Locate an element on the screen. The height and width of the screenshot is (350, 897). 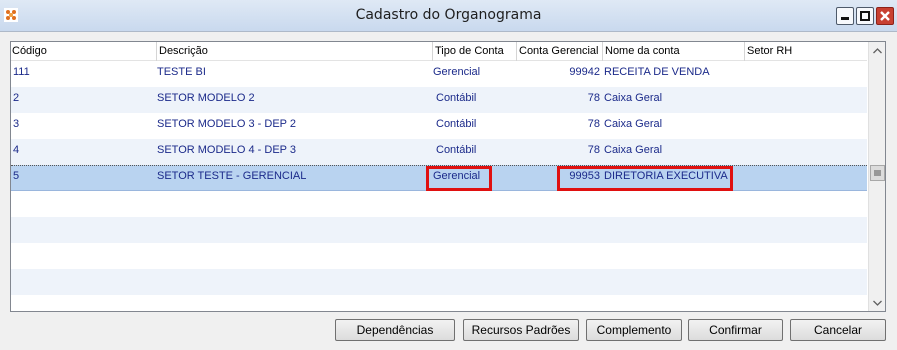
column-header-descricao: Descrição is located at coordinates (294, 51).